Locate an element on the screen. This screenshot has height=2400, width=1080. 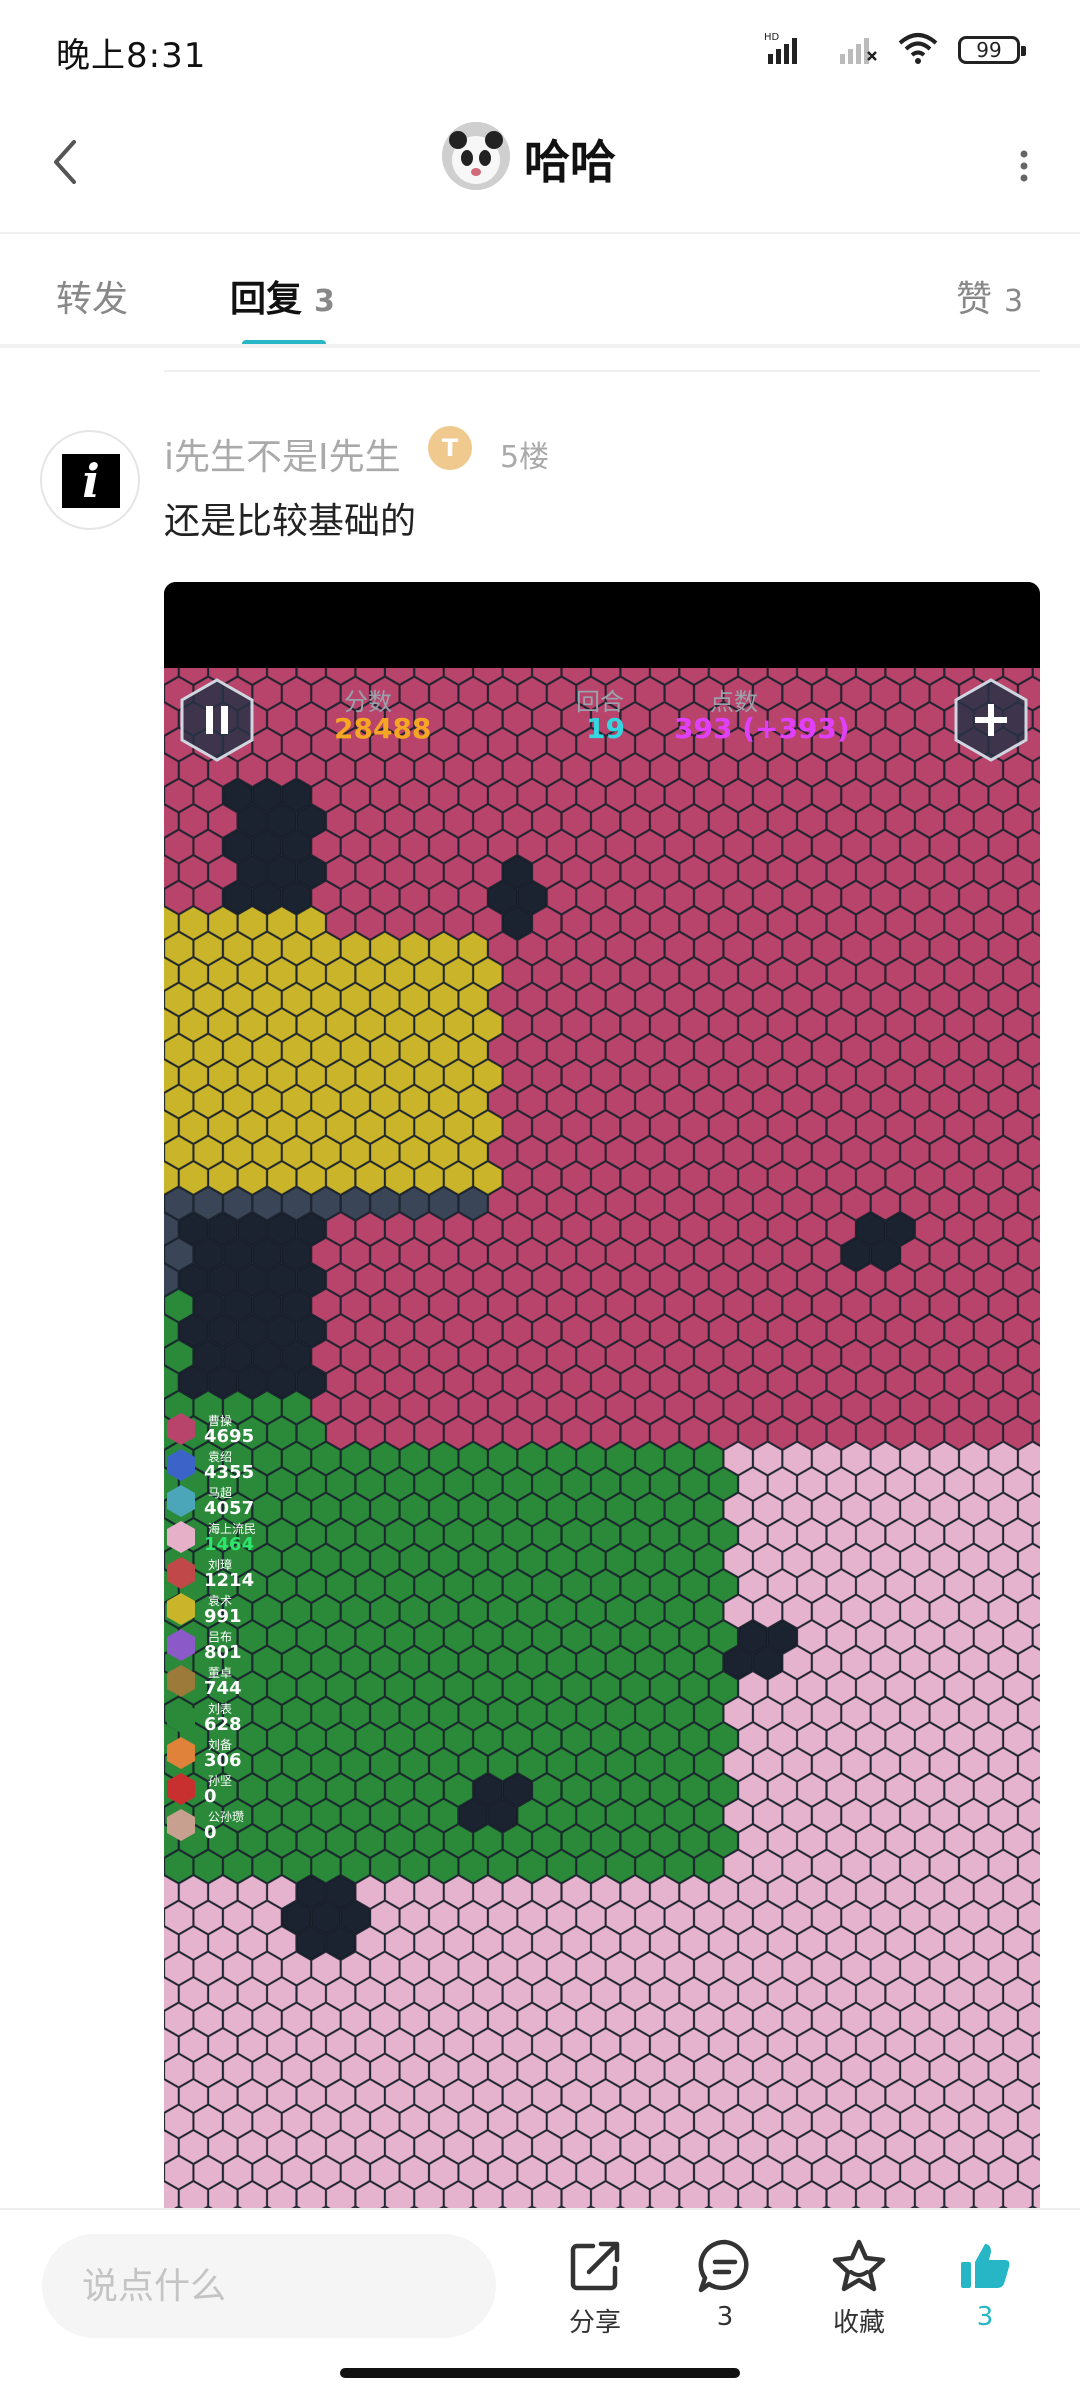
comment-button: 3 is located at coordinates (725, 2291).